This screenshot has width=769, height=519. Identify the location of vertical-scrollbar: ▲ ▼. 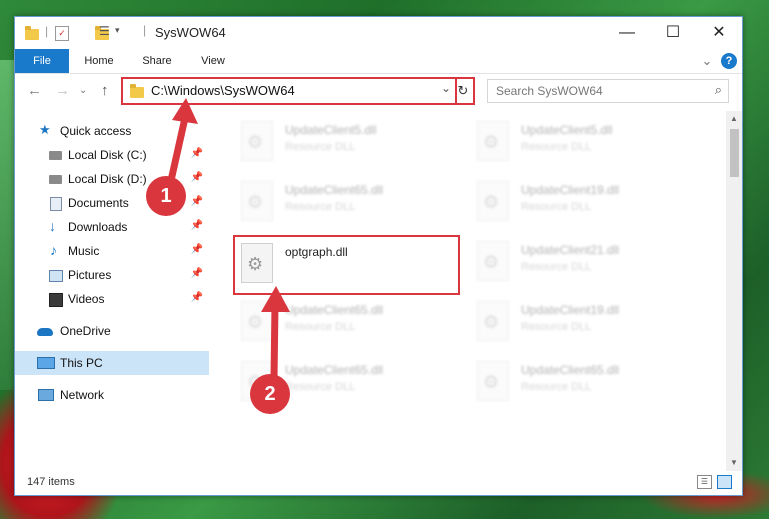
(734, 291).